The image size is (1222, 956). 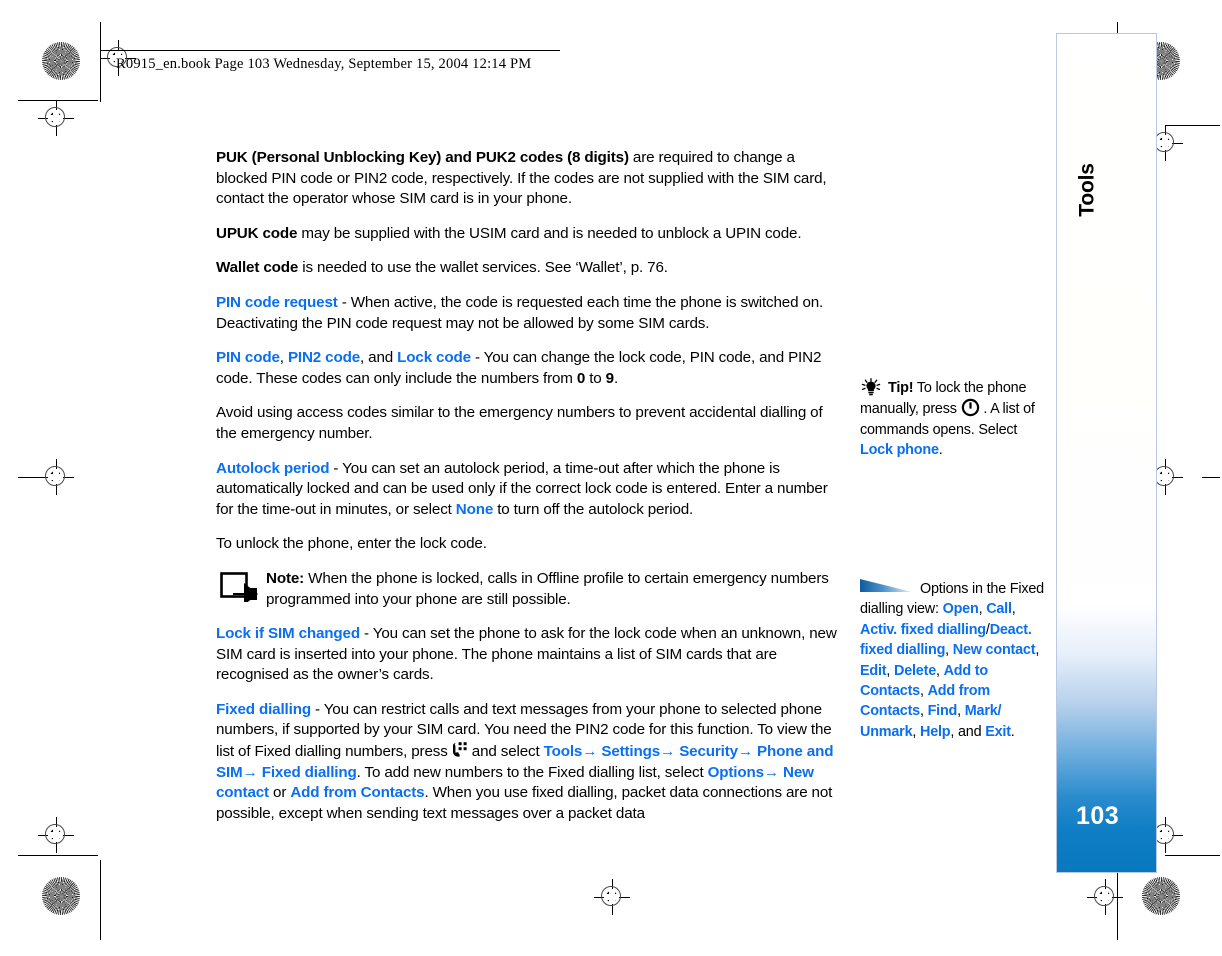 I want to click on option-item-open: Open, so click(x=961, y=609).